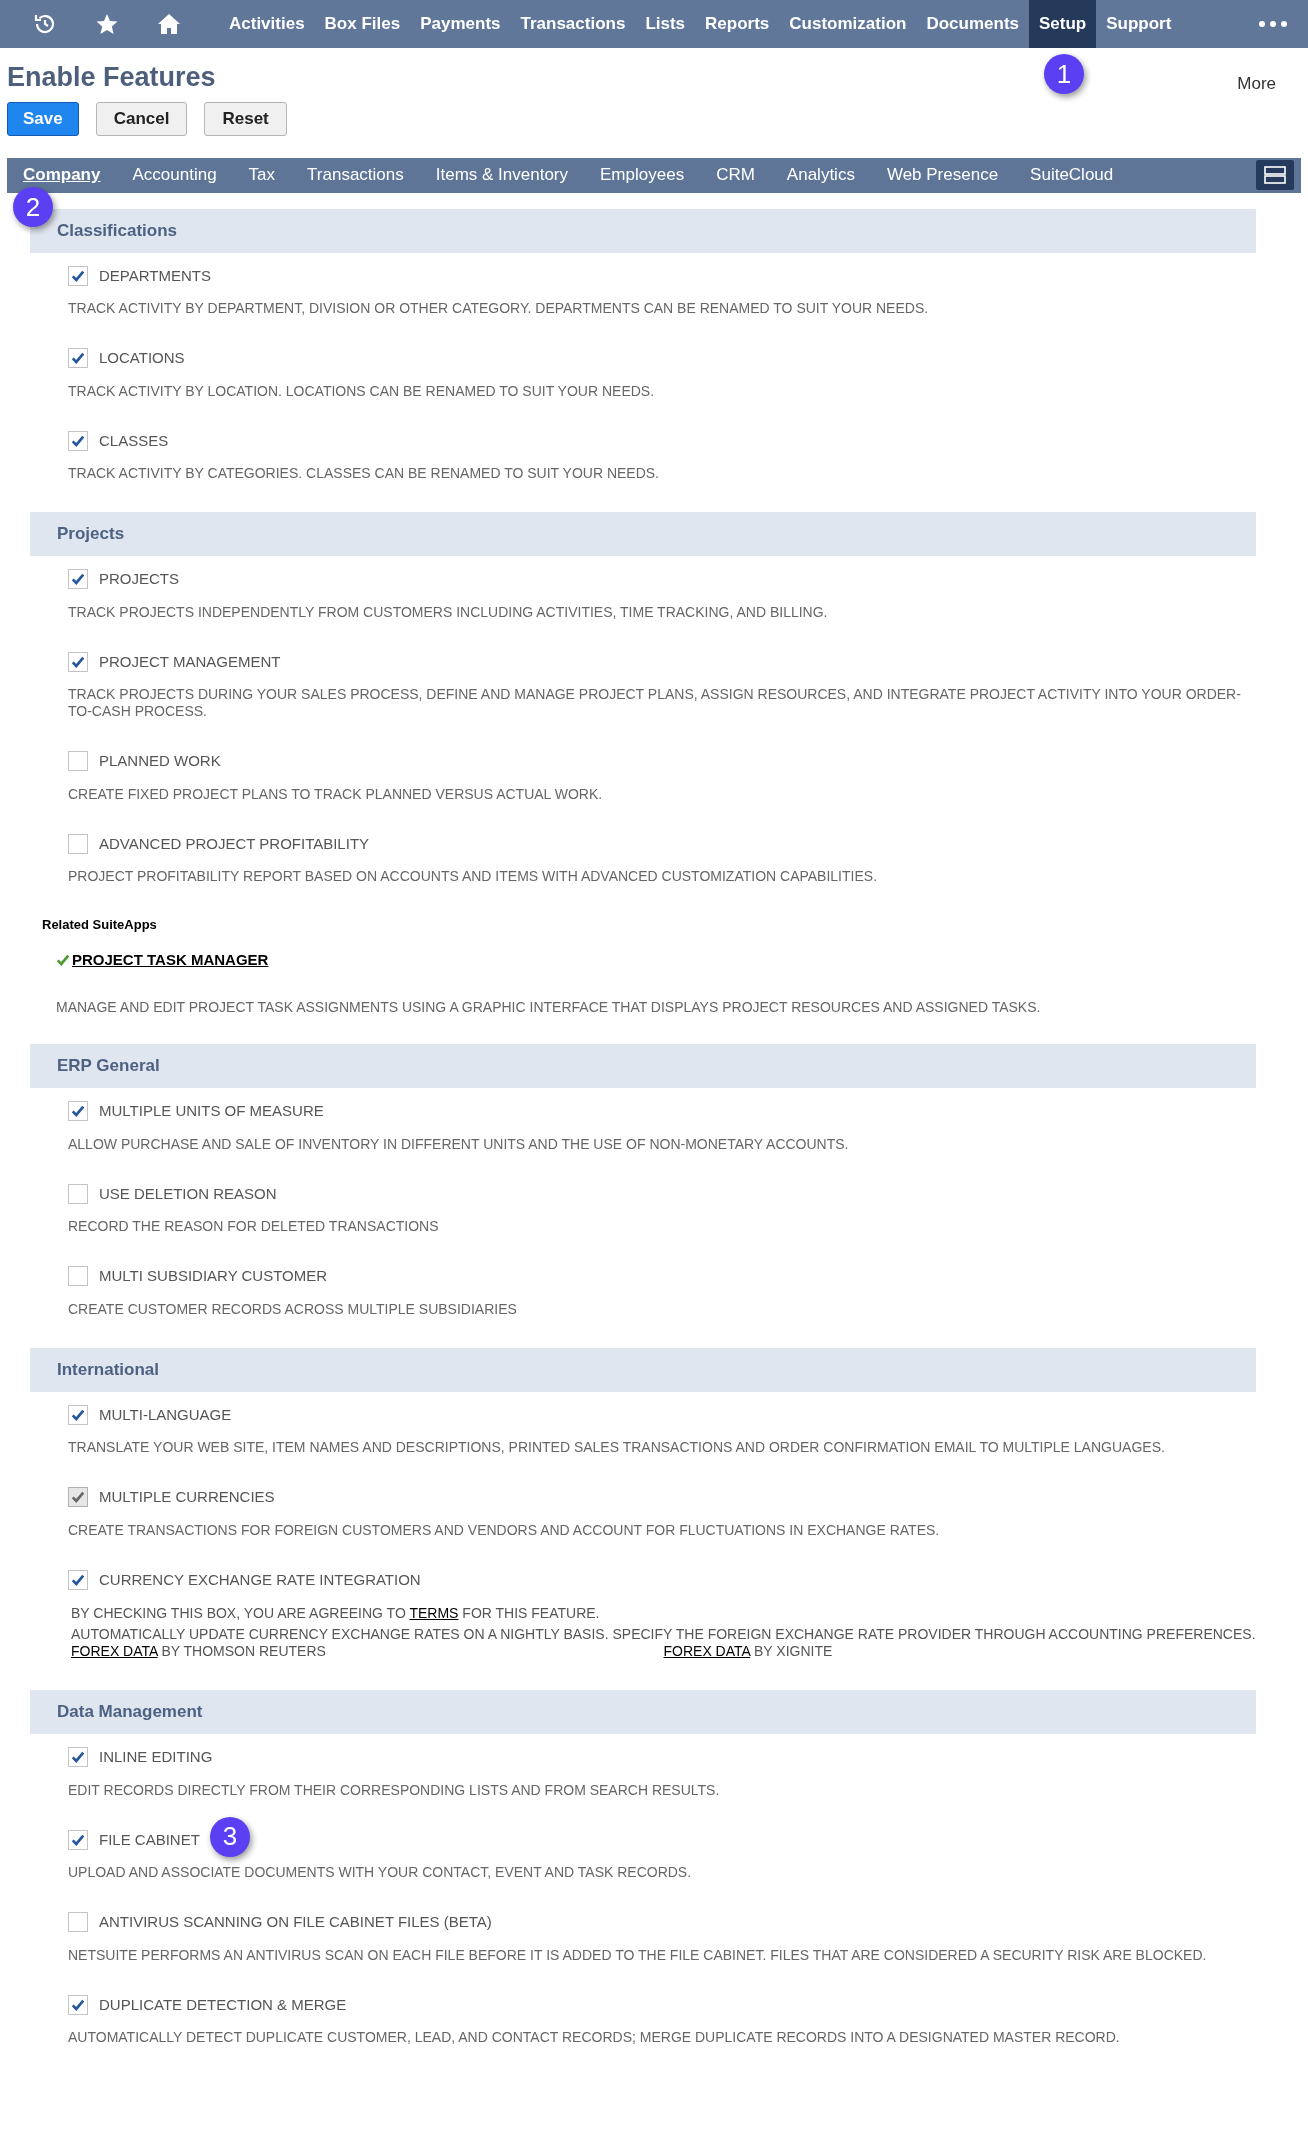 The width and height of the screenshot is (1308, 2140). Describe the element at coordinates (459, 1144) in the screenshot. I see `feature-description: ALLOW PURCHASE AND SALE OF INVENTORY IN DIFFERENT UNITS AND THE USE OF NON-MONETARY ACCOUNTS.` at that location.